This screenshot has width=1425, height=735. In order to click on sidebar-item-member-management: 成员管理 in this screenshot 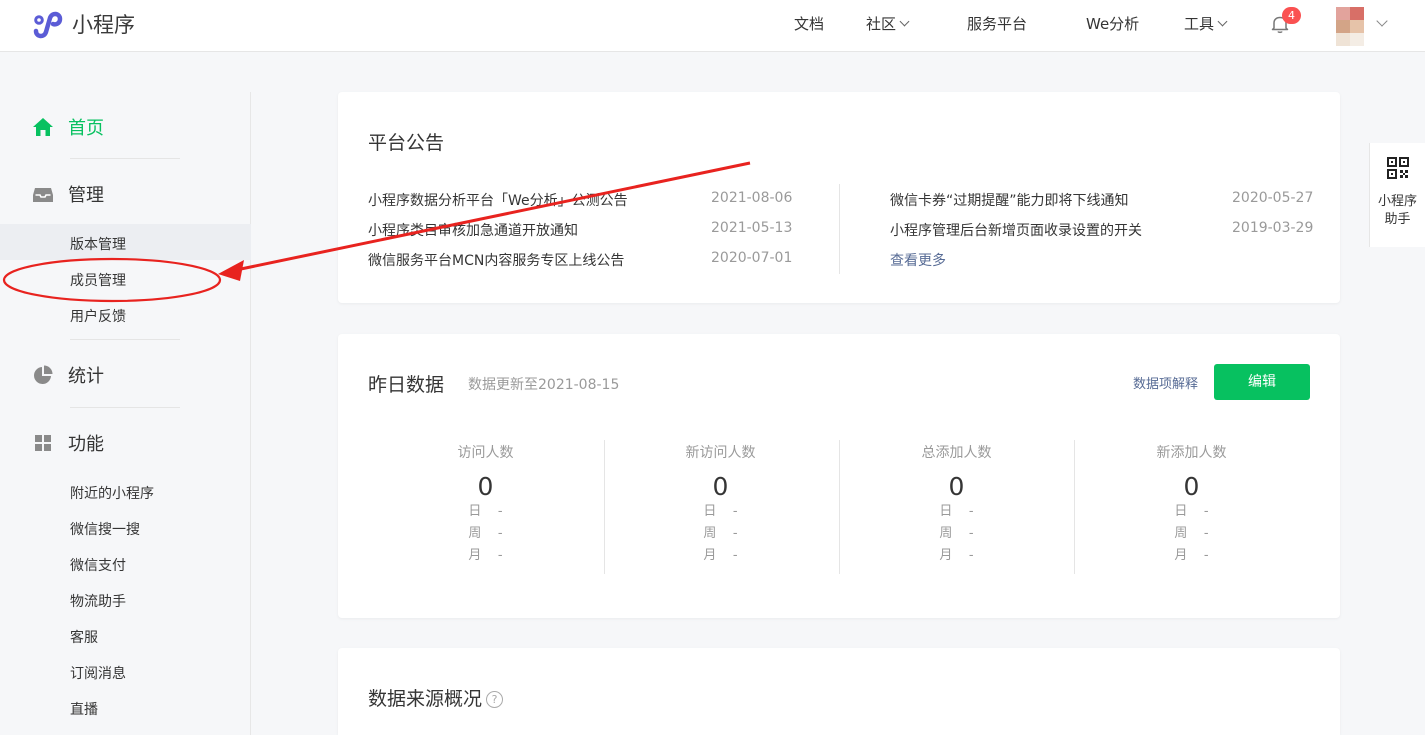, I will do `click(98, 280)`.